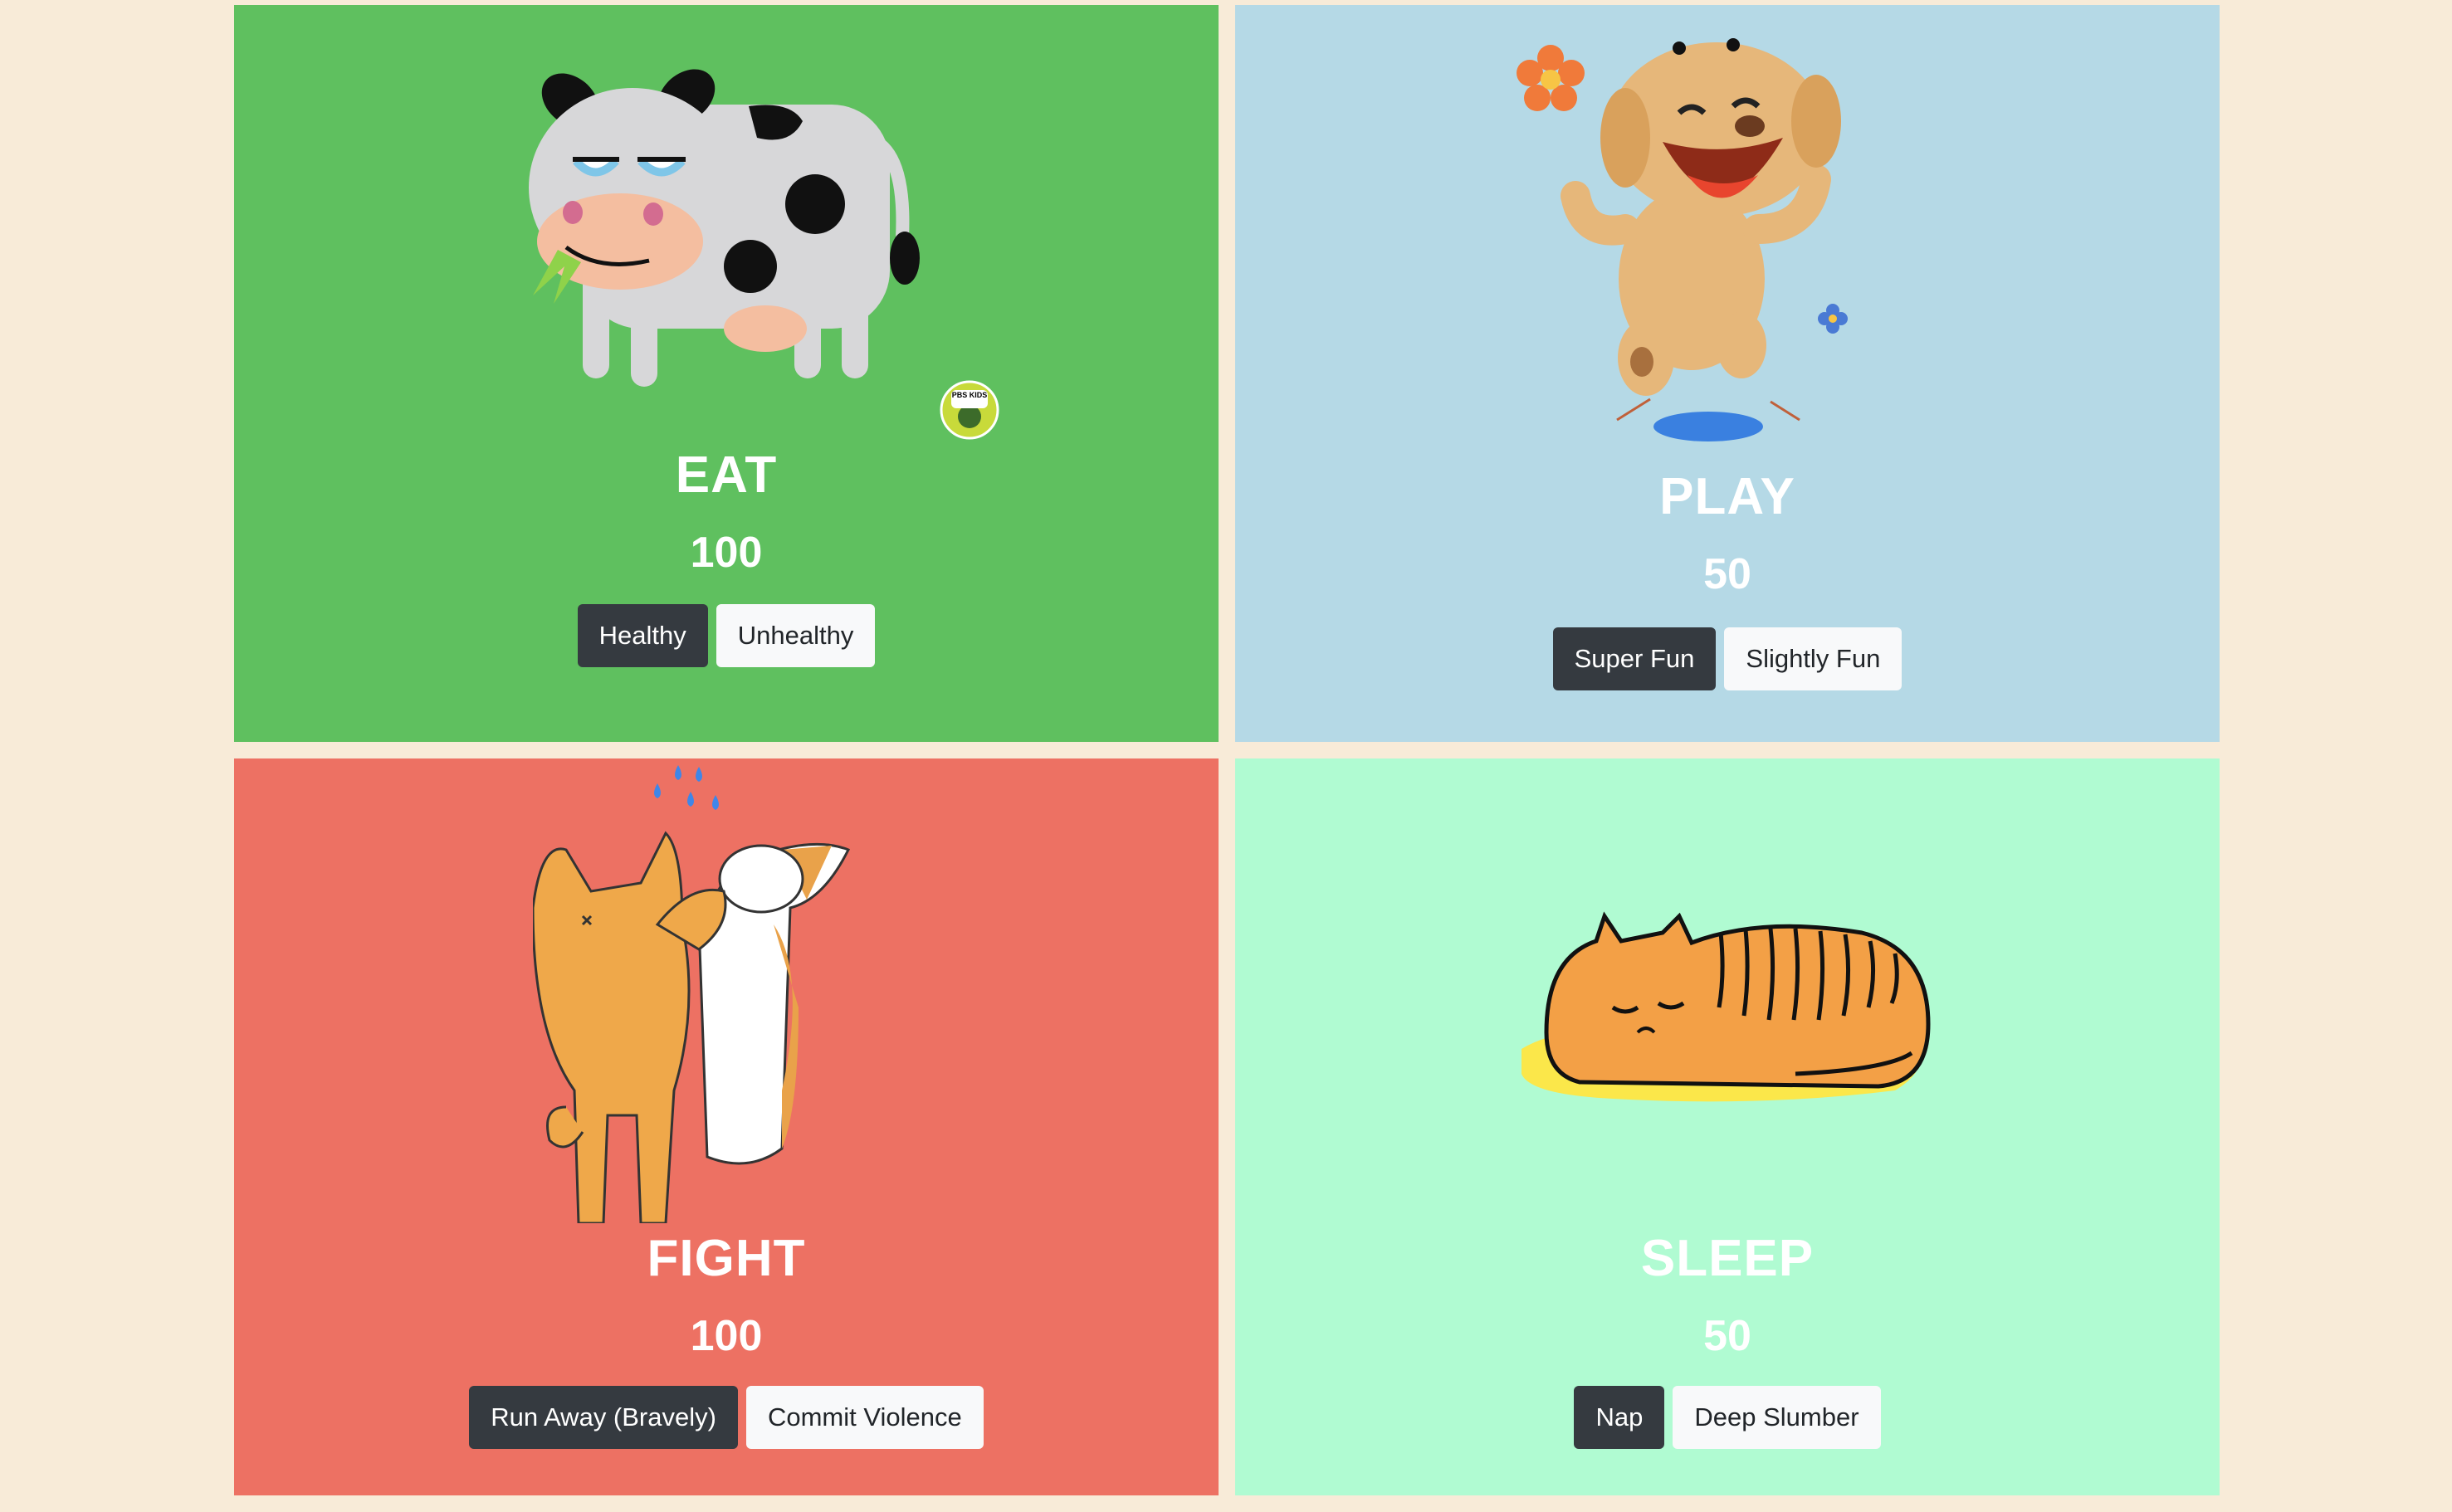 Image resolution: width=2452 pixels, height=1512 pixels. Describe the element at coordinates (1727, 1006) in the screenshot. I see `sleeping-cat-illustration` at that location.